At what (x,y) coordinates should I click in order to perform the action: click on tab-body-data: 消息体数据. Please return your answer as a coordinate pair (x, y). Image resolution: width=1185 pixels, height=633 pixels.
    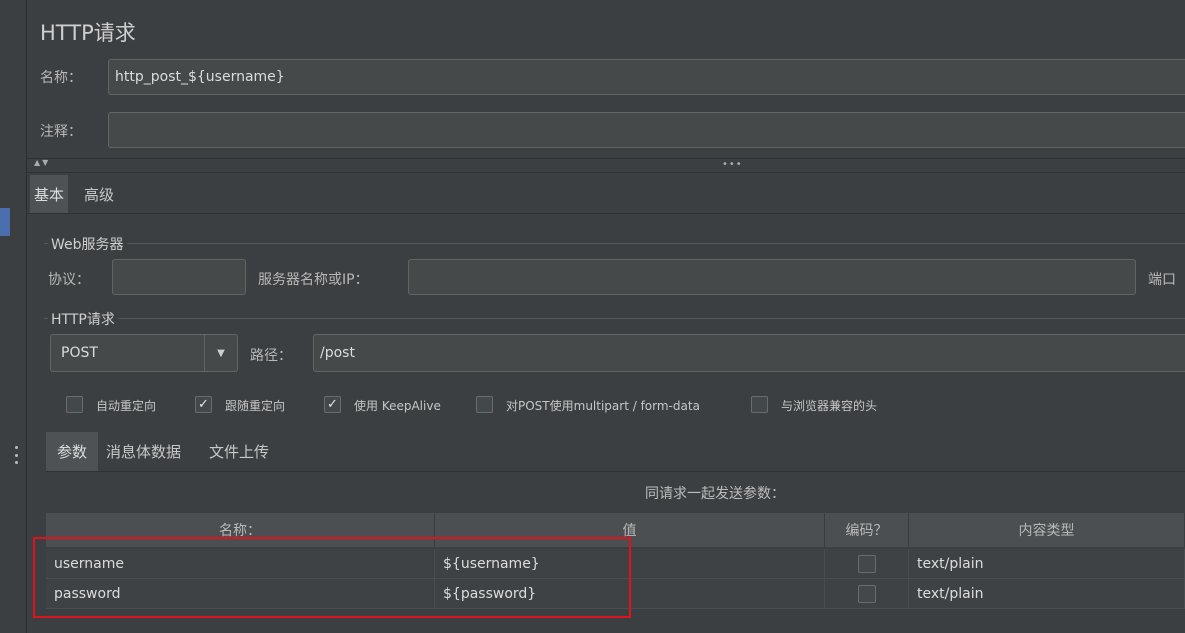
    Looking at the image, I should click on (143, 451).